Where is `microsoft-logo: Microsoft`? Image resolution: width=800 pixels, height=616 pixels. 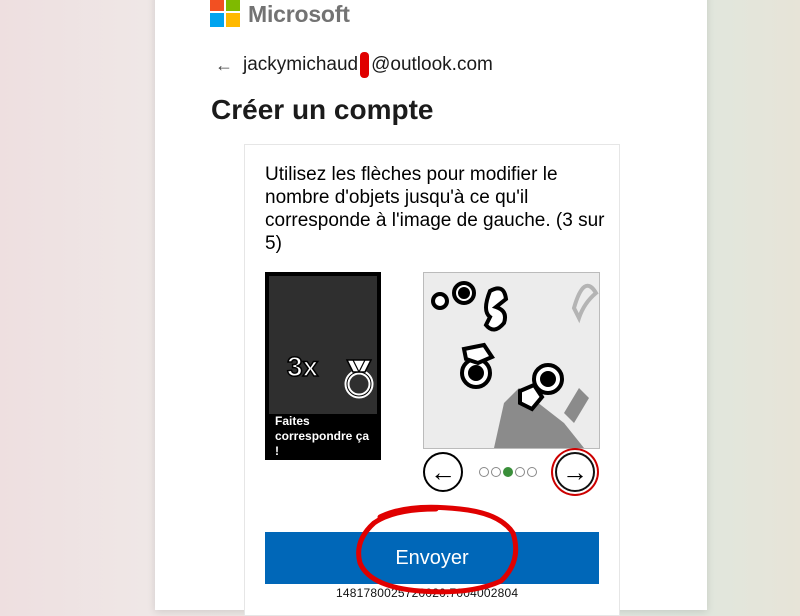 microsoft-logo: Microsoft is located at coordinates (280, 14).